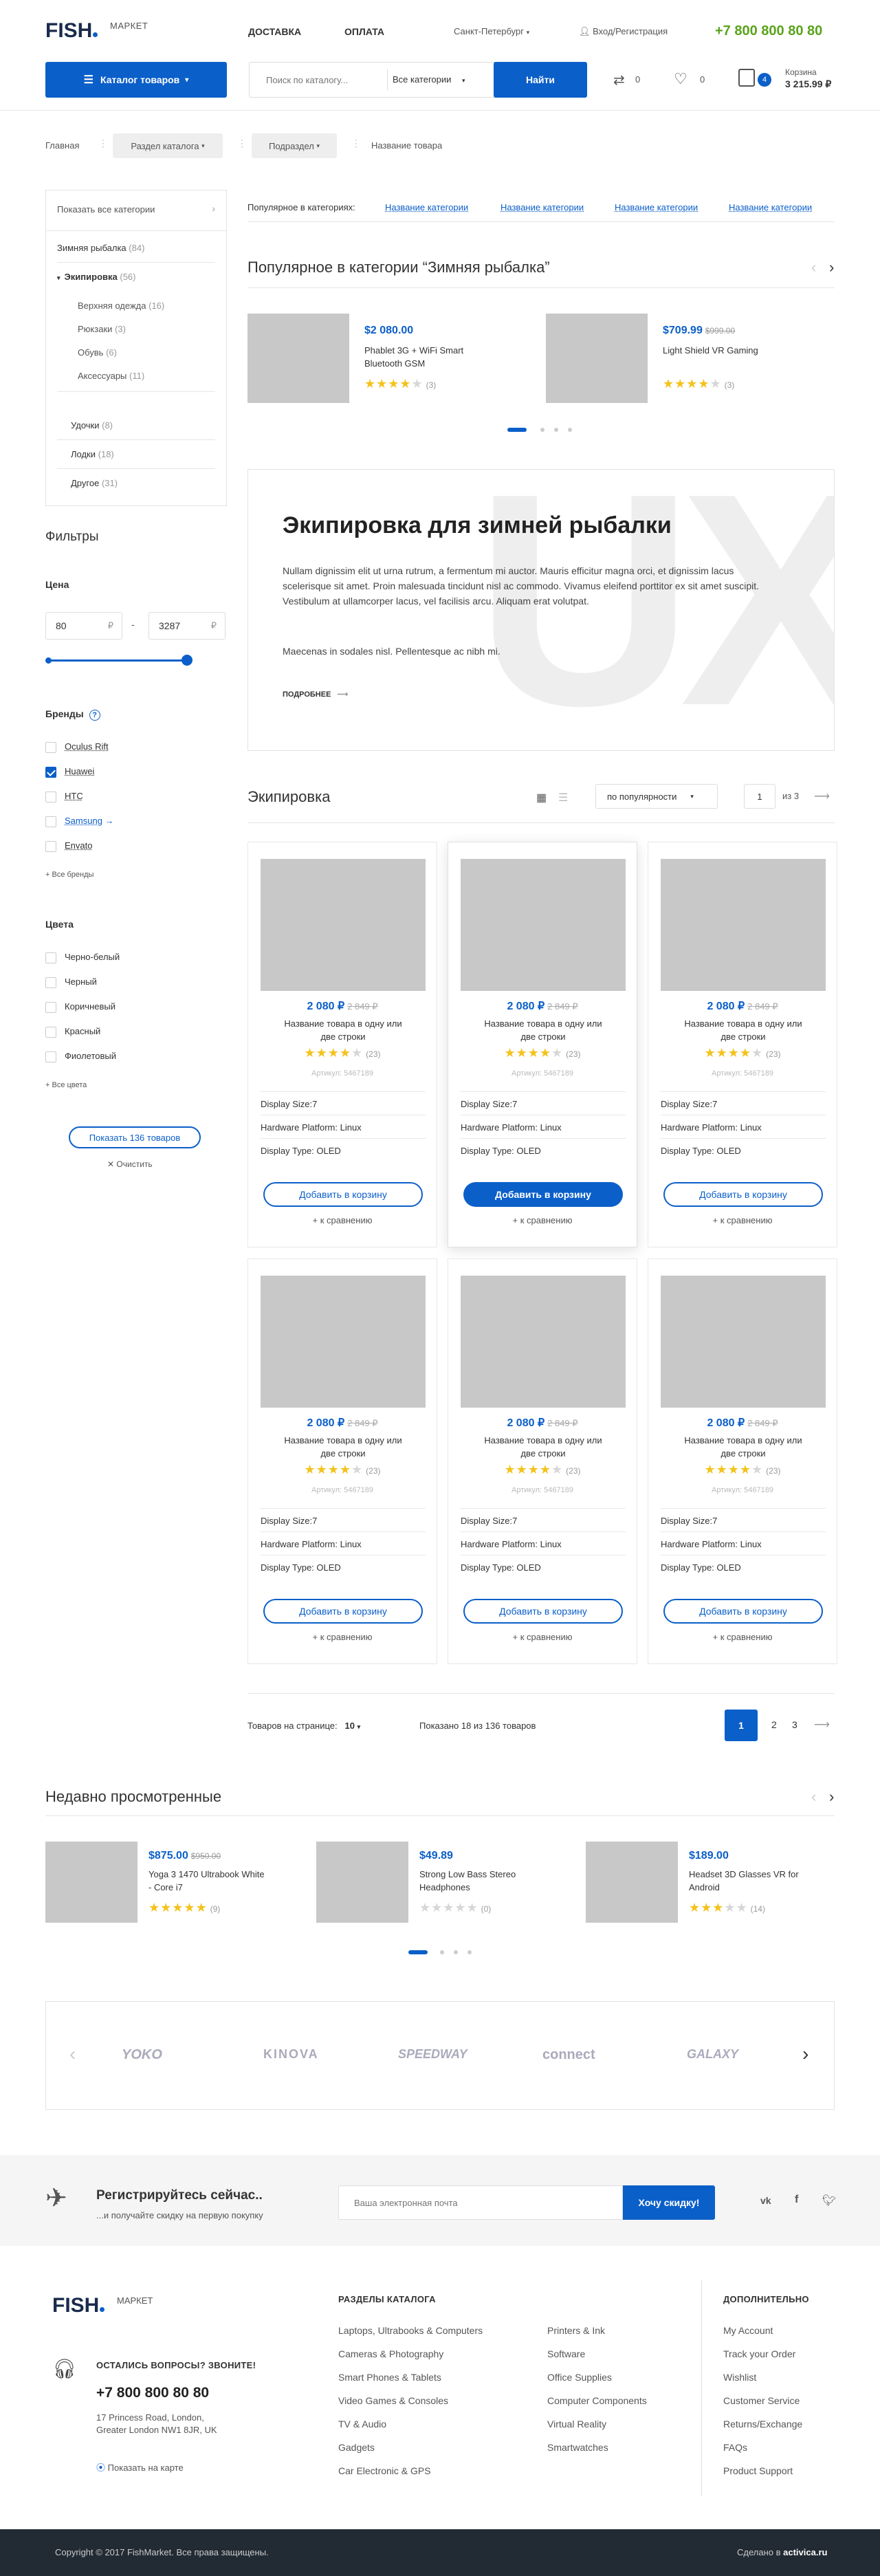 The height and width of the screenshot is (2576, 880). What do you see at coordinates (135, 1137) in the screenshot?
I see `show-products-button: Показать 136 товаров` at bounding box center [135, 1137].